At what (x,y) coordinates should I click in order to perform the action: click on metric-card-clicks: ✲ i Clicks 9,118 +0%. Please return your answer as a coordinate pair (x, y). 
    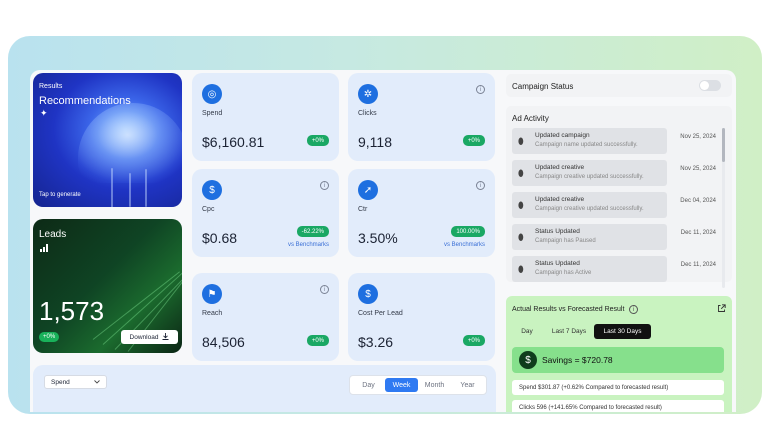
    Looking at the image, I should click on (421, 117).